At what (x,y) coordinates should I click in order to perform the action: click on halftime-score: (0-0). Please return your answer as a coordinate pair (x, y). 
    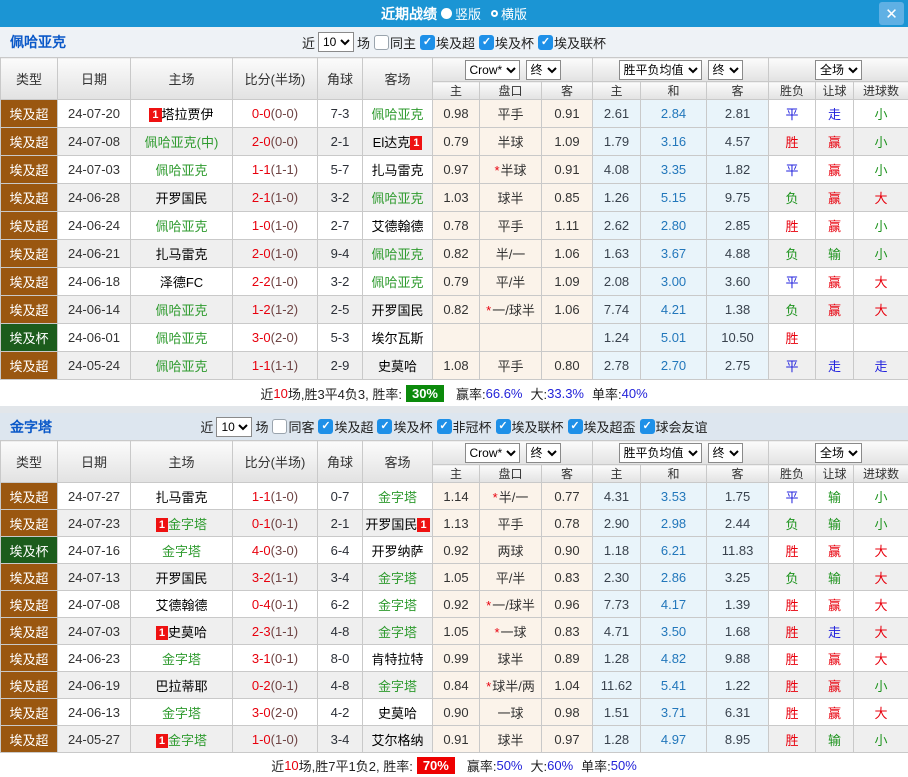
    Looking at the image, I should click on (284, 141).